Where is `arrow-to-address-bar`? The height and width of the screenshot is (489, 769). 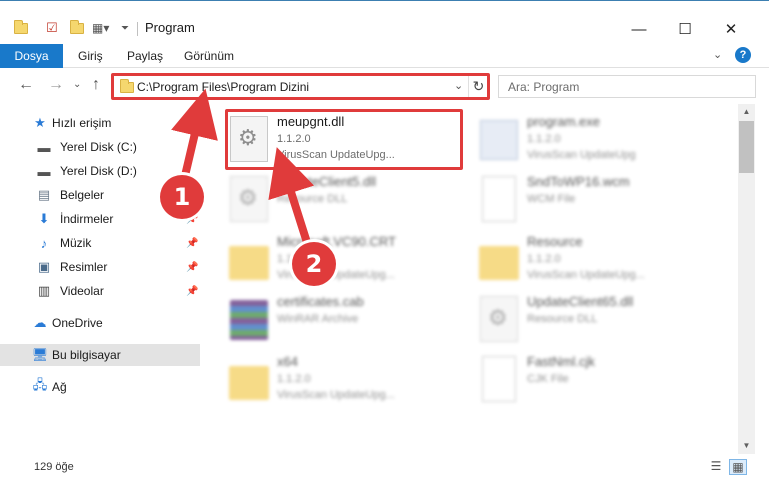 arrow-to-address-bar is located at coordinates (194, 136).